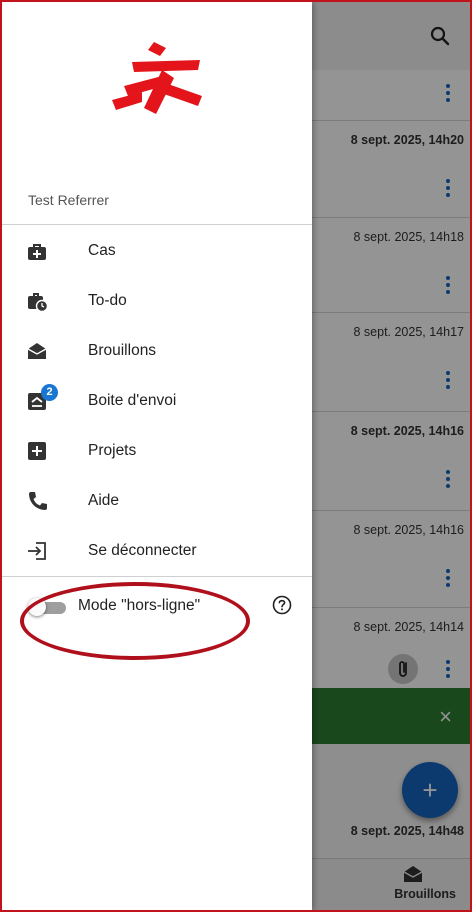  I want to click on logout-icon, so click(37, 551).